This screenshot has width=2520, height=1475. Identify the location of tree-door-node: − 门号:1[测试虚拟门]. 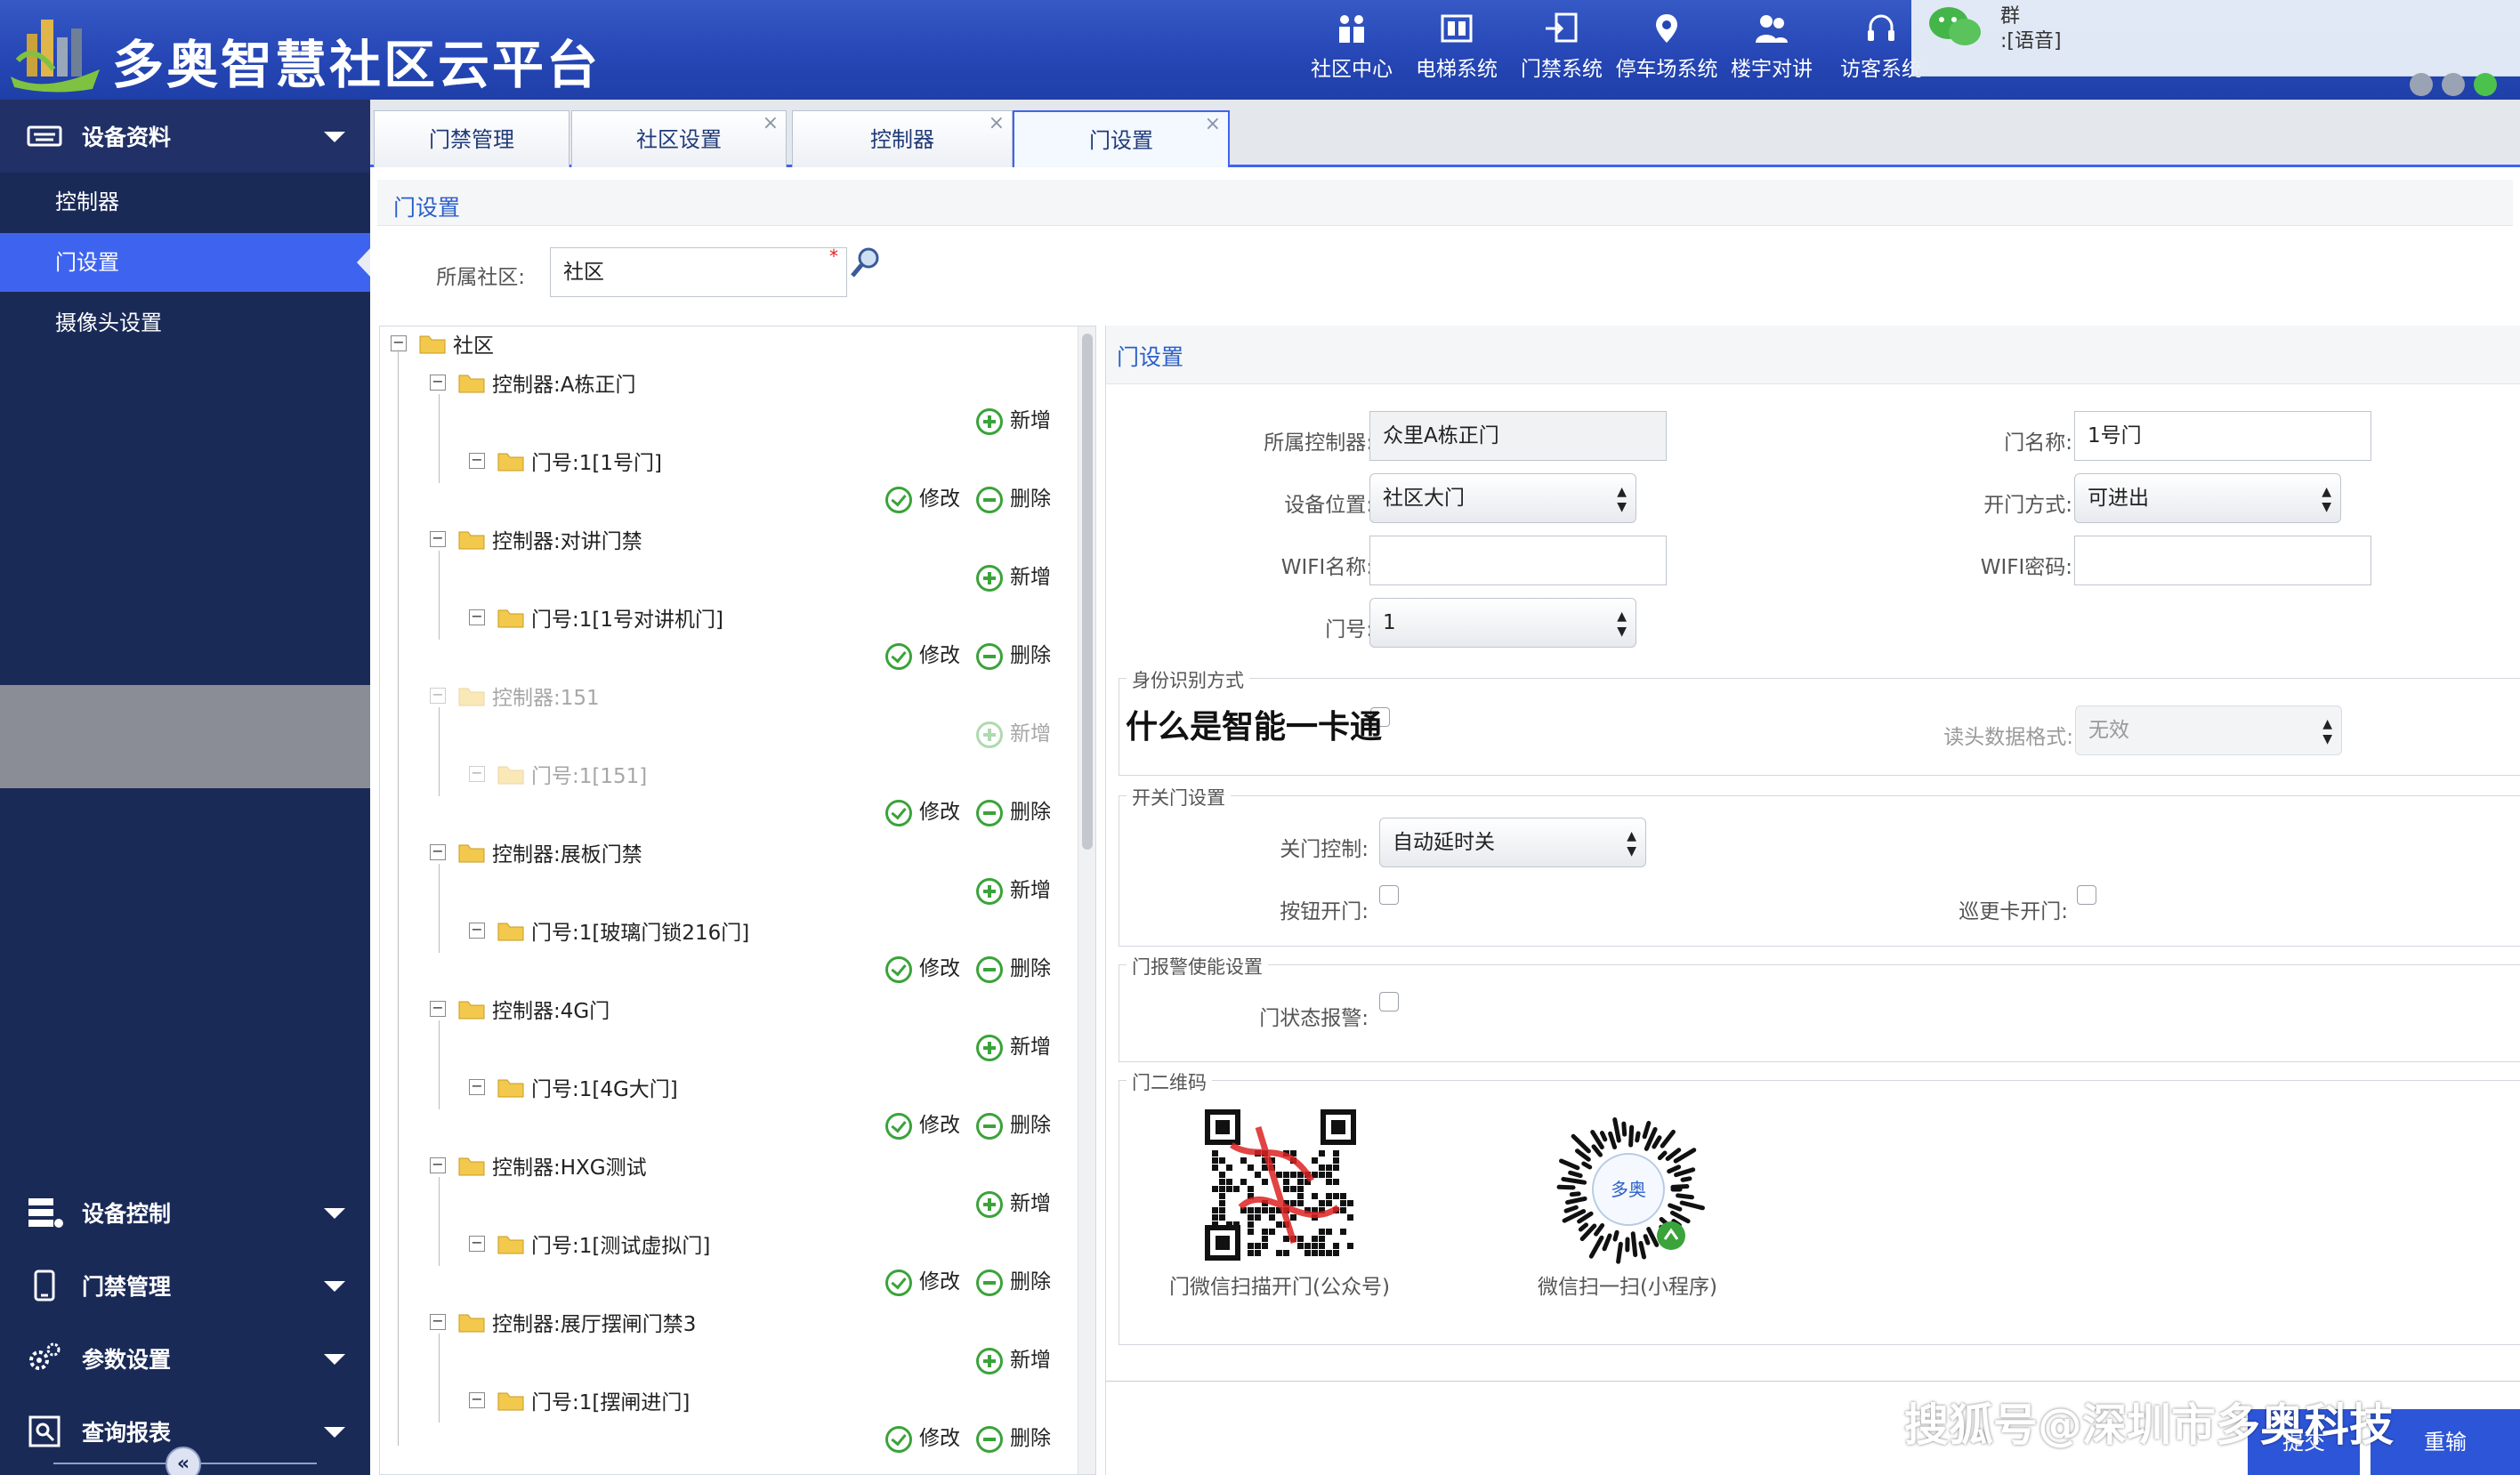
(589, 1245).